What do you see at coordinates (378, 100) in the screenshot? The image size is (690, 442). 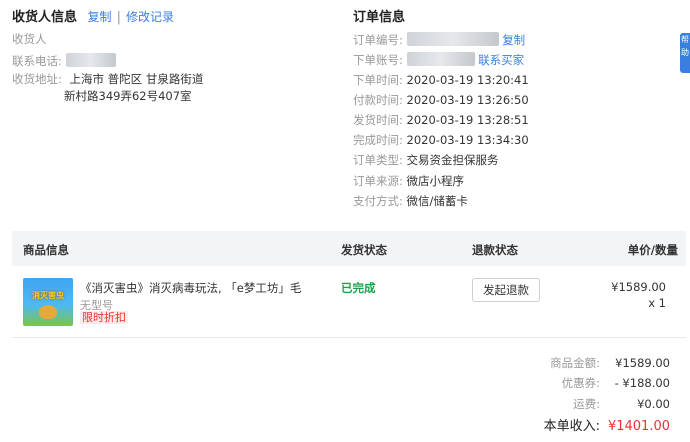 I see `order-field-label: 付款时间:` at bounding box center [378, 100].